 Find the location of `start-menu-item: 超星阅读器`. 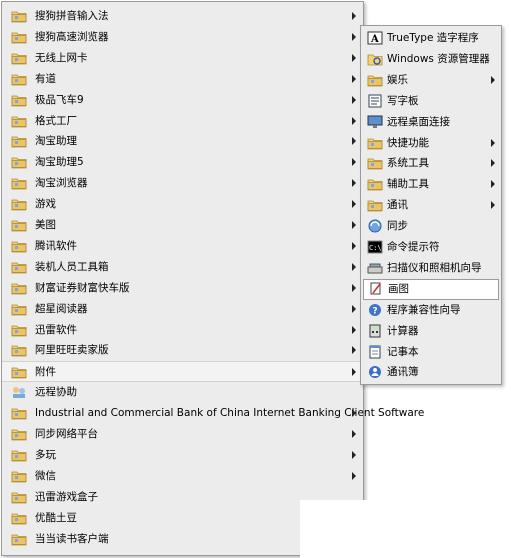

start-menu-item: 超星阅读器 is located at coordinates (182, 309).